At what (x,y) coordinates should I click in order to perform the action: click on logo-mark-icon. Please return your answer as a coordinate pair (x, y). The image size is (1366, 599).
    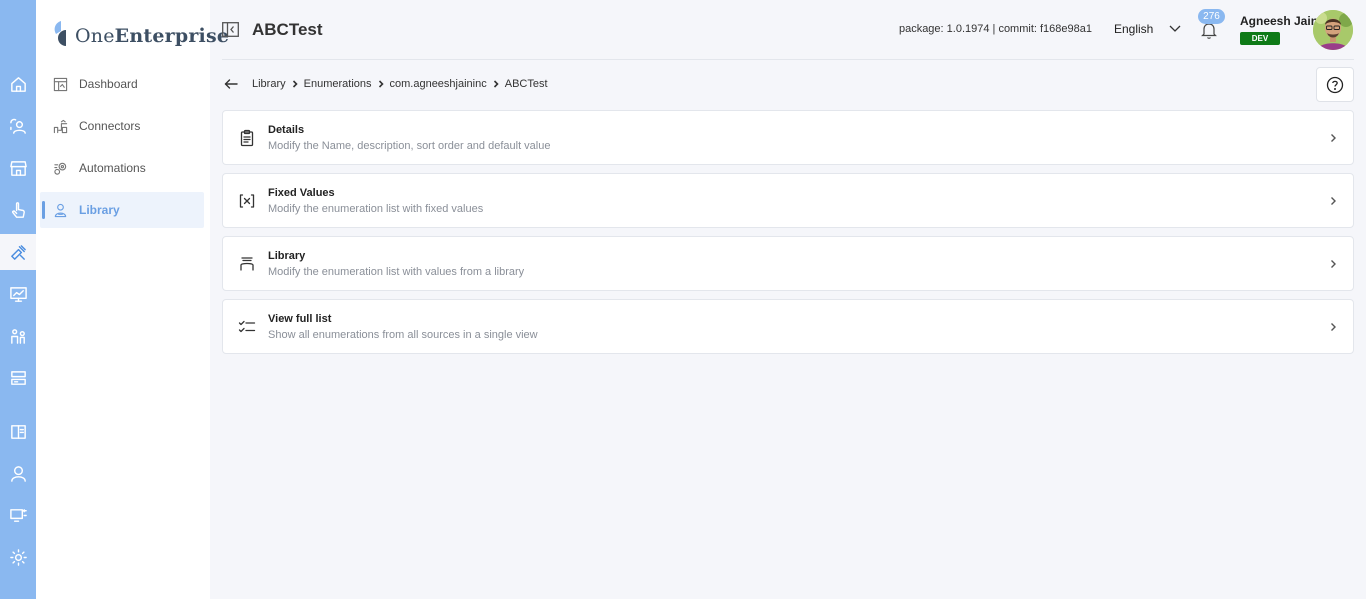
    Looking at the image, I should click on (63, 34).